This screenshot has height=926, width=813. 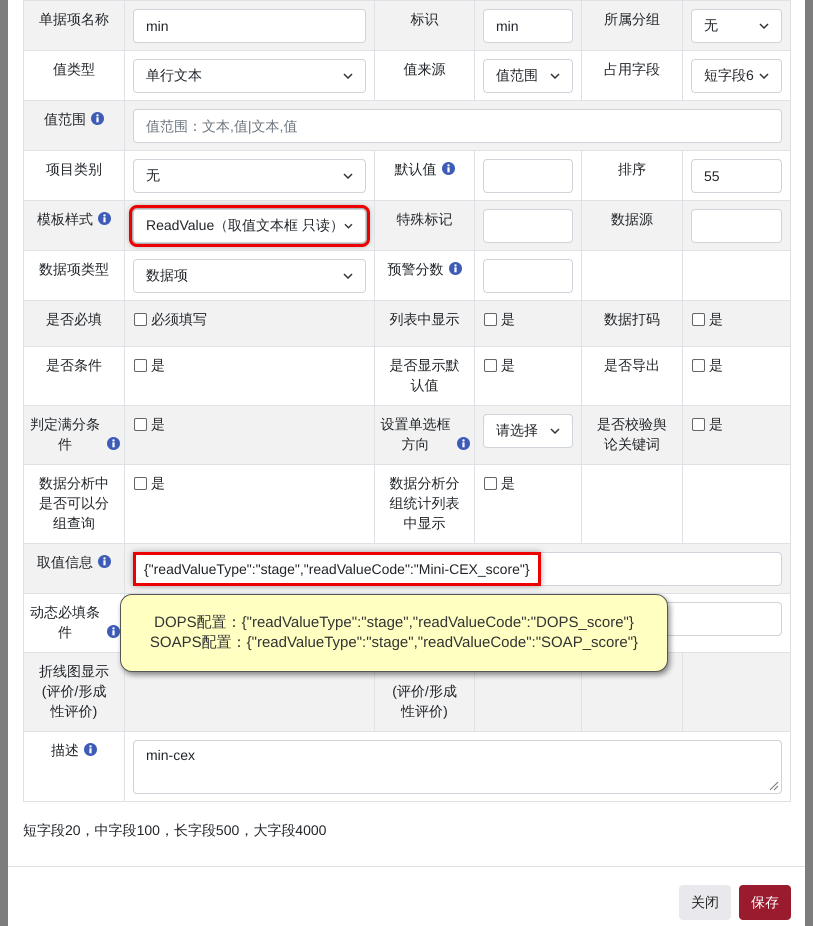 What do you see at coordinates (425, 319) in the screenshot?
I see `field-label: 列表中显示` at bounding box center [425, 319].